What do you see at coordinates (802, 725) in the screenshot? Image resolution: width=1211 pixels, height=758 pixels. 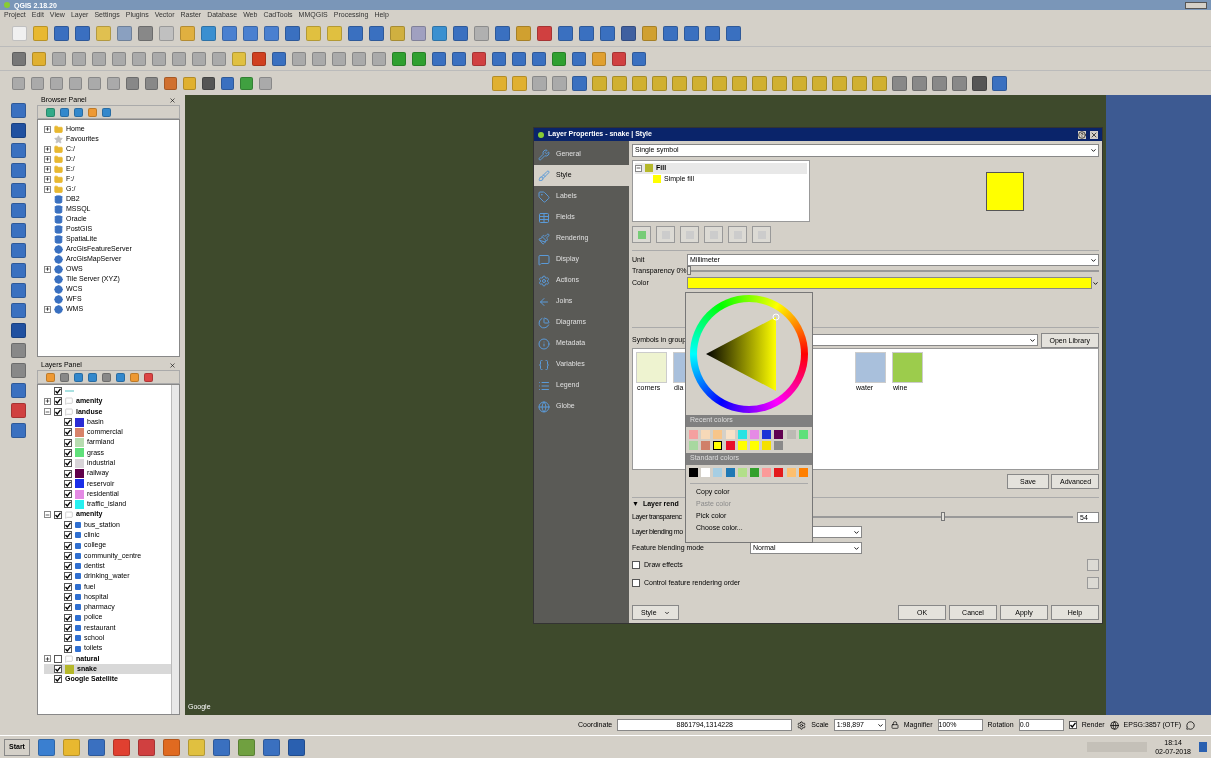 I see `gear-icon` at bounding box center [802, 725].